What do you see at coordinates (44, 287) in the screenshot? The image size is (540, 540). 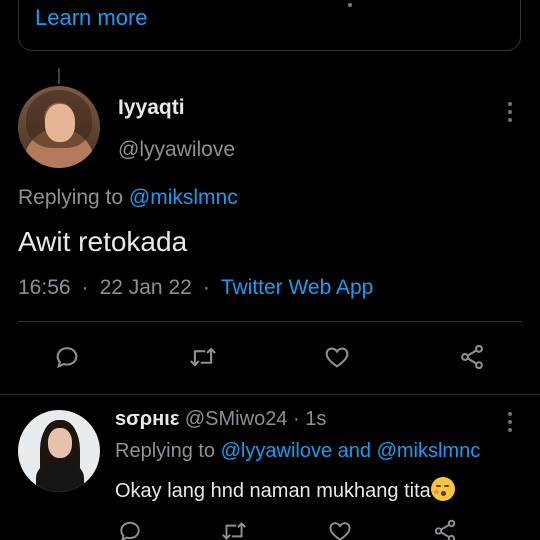 I see `tweet-time: 16:56` at bounding box center [44, 287].